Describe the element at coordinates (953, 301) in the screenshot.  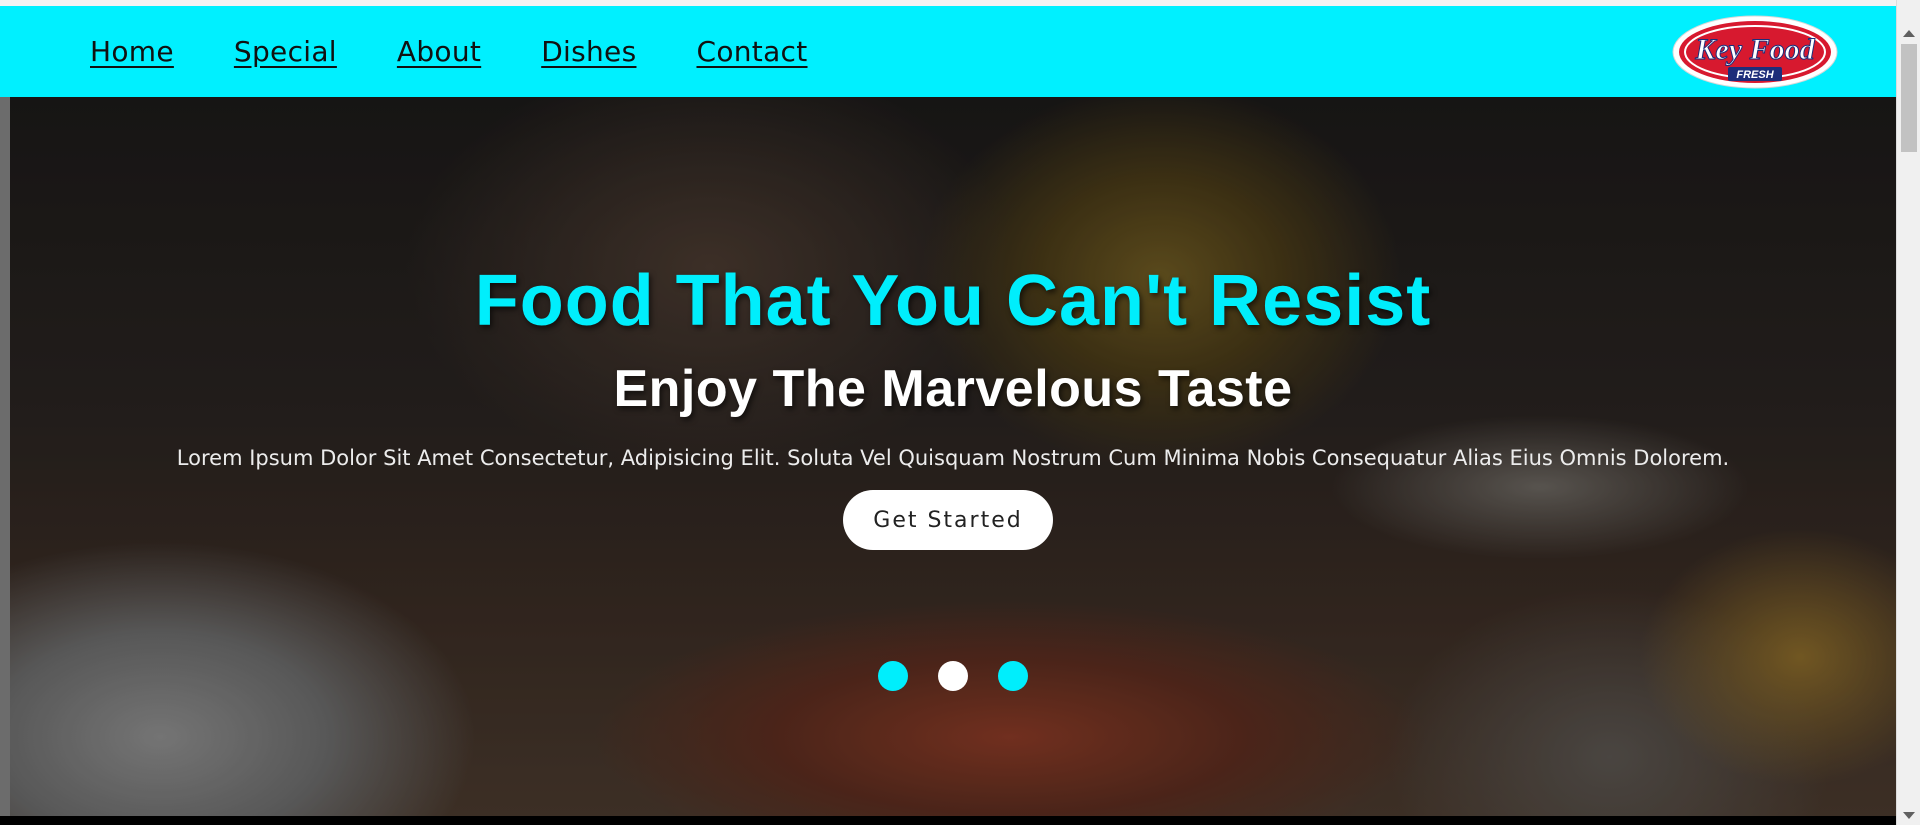
I see `hero-title: Food That You Can't Resist` at that location.